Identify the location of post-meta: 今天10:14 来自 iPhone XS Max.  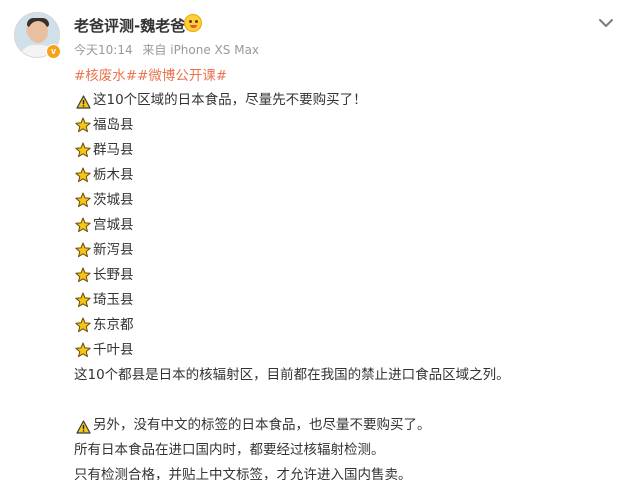
(169, 49).